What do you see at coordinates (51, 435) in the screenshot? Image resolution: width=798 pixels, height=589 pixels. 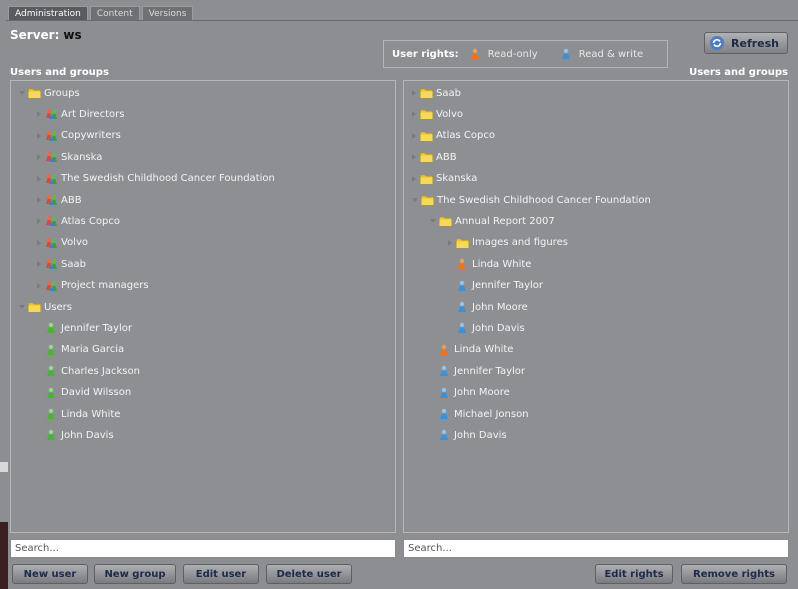 I see `user-green-icon` at bounding box center [51, 435].